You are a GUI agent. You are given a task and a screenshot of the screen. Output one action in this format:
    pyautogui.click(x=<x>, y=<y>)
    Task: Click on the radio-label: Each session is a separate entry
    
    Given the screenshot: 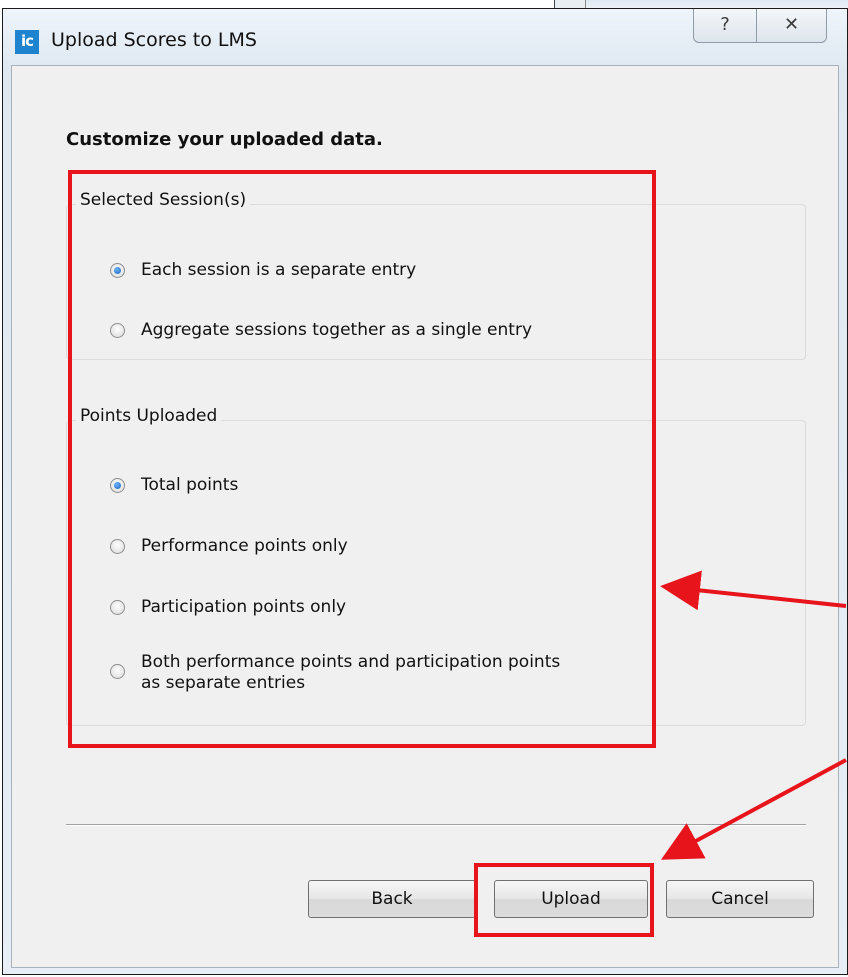 What is the action you would take?
    pyautogui.click(x=279, y=270)
    